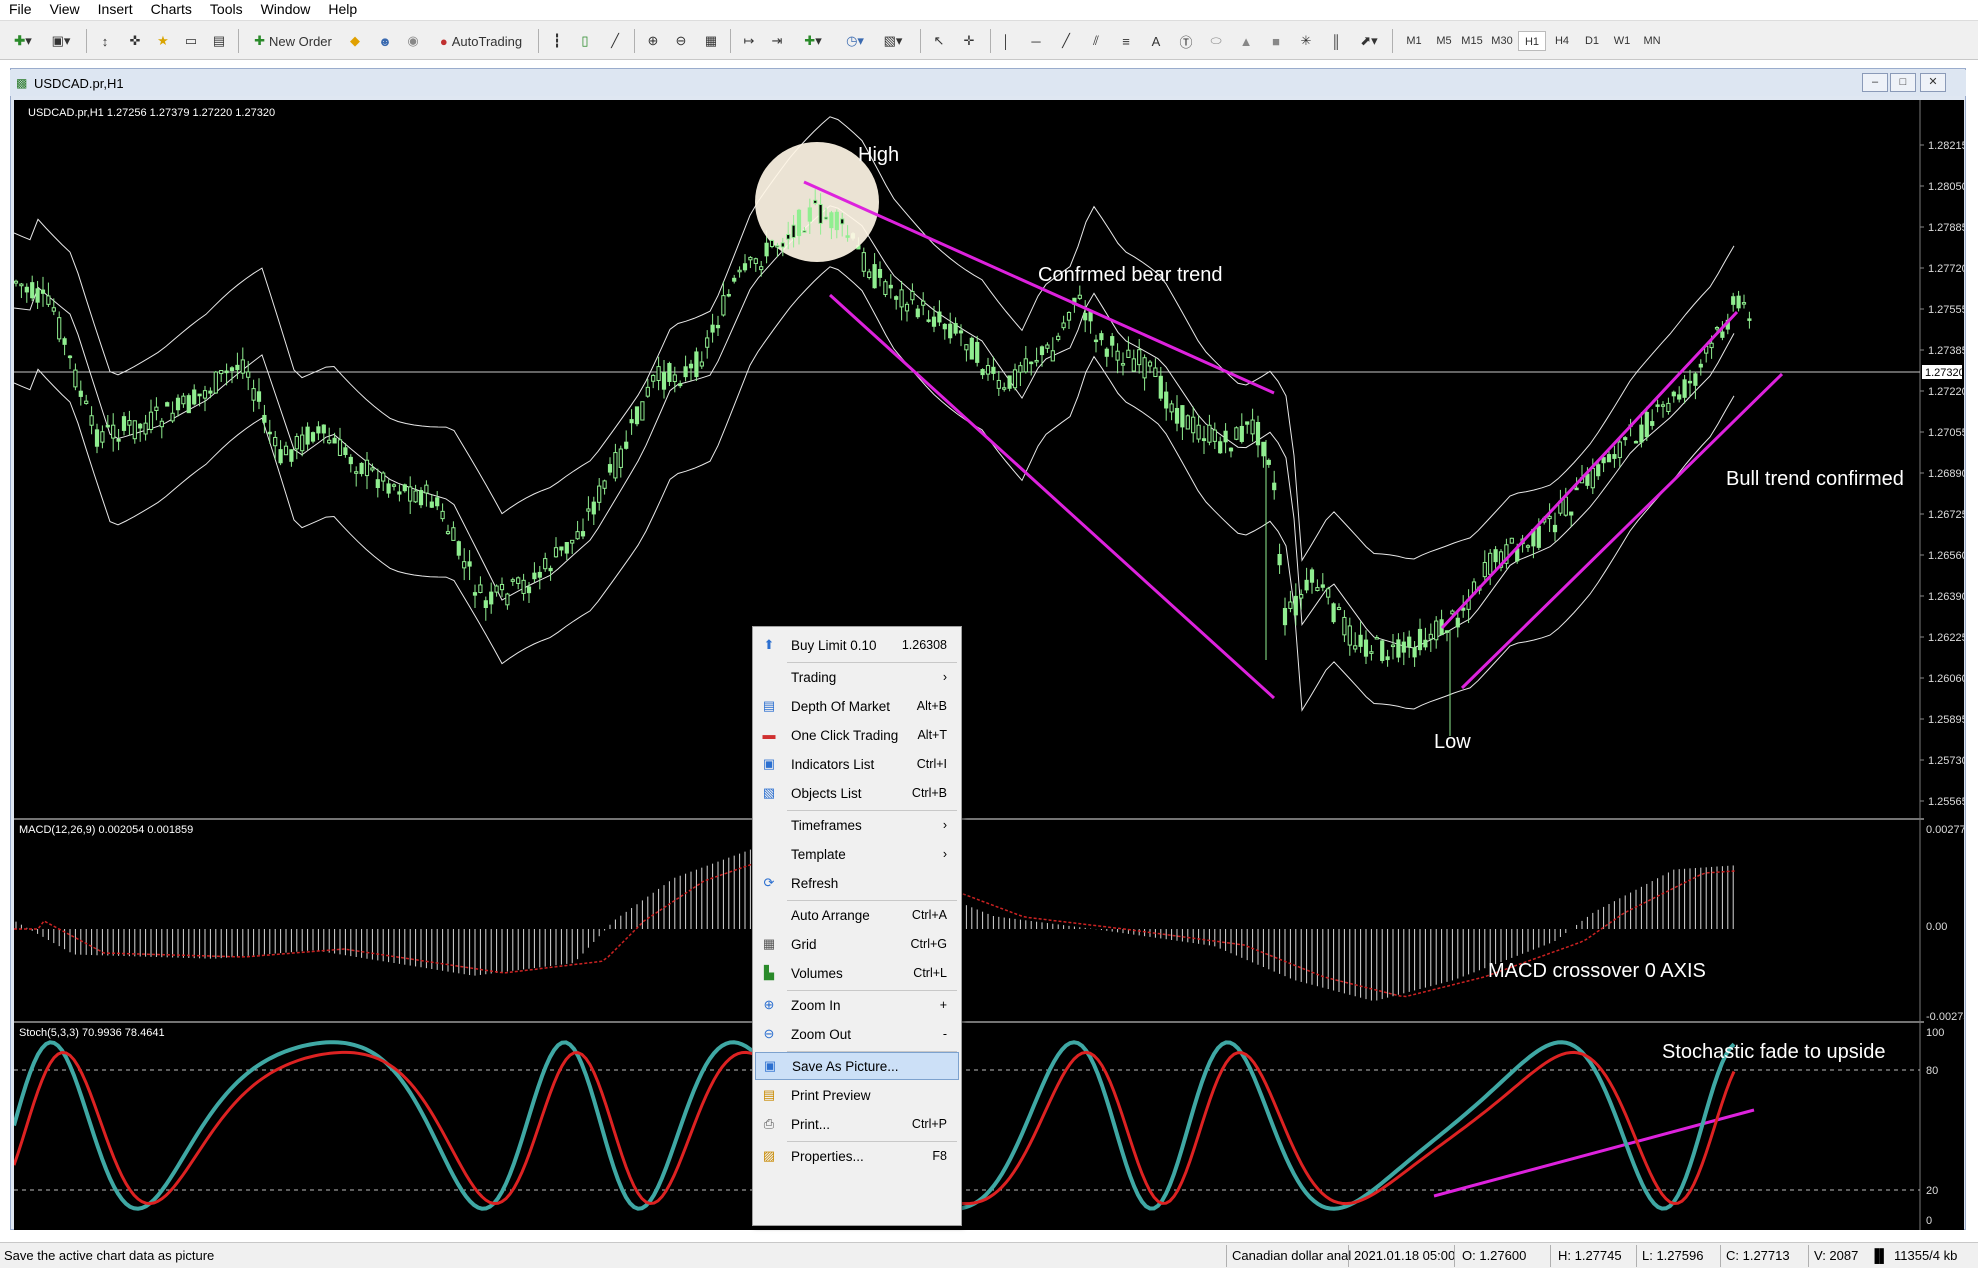  I want to click on arrows-icon: ⬈▾, so click(1369, 41).